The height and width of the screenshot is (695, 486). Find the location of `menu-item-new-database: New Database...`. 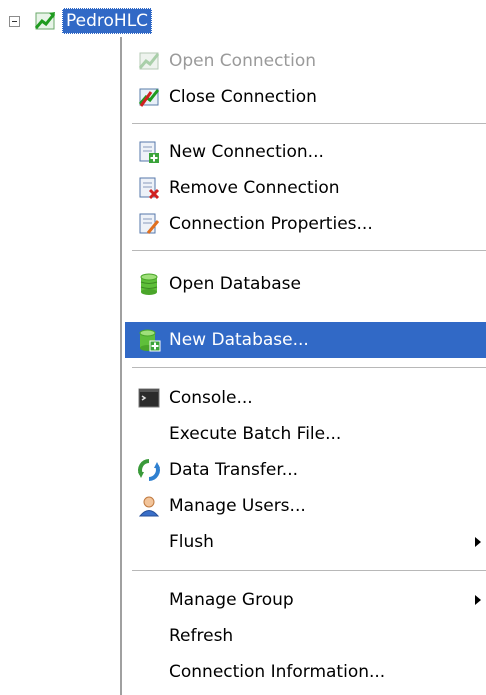

menu-item-new-database: New Database... is located at coordinates (305, 340).